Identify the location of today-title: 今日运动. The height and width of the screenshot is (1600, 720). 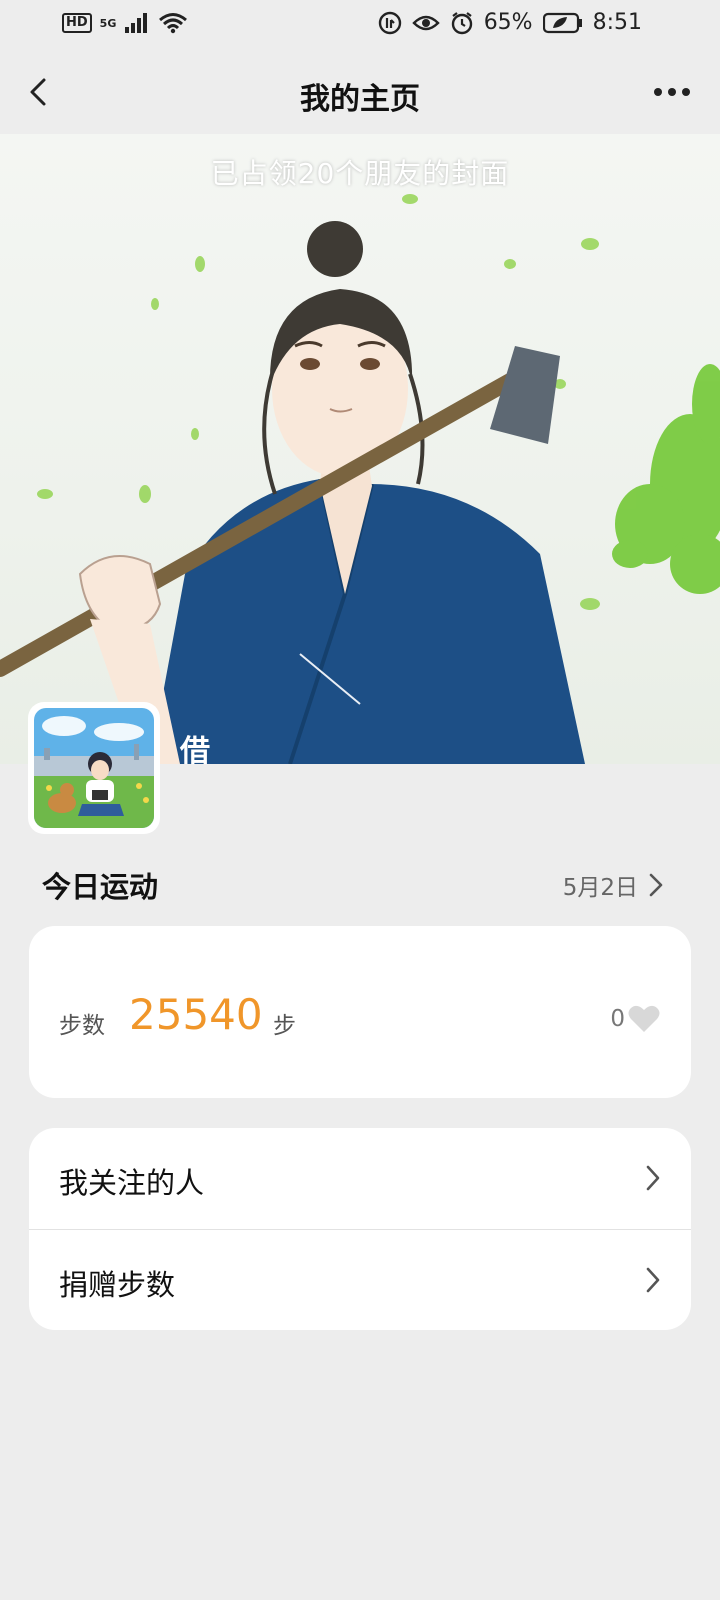
(100, 887).